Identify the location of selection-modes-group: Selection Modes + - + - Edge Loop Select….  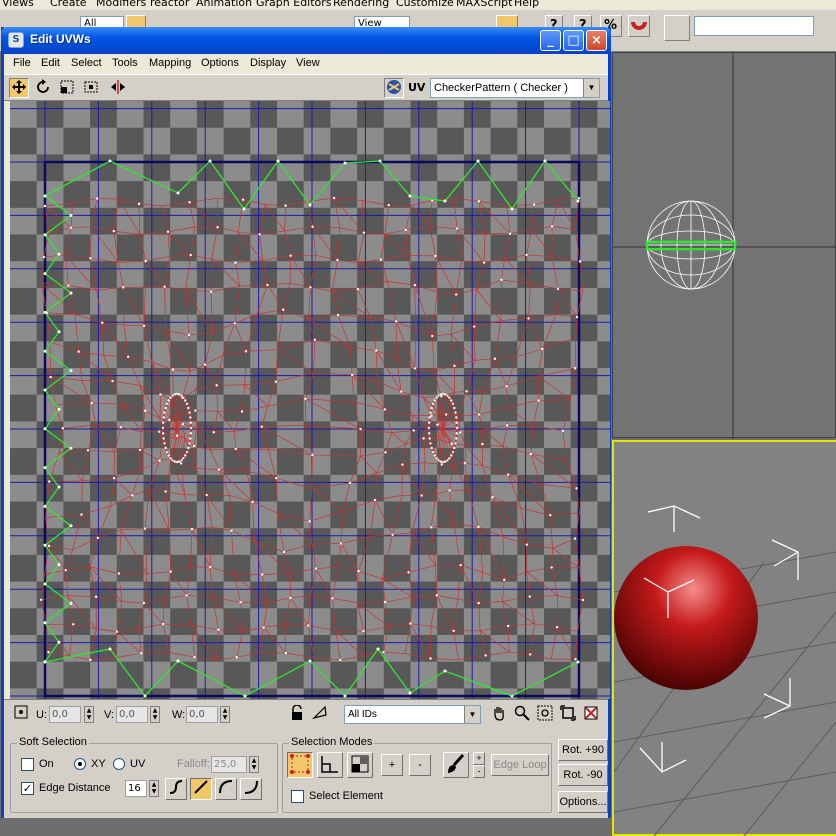
(417, 774).